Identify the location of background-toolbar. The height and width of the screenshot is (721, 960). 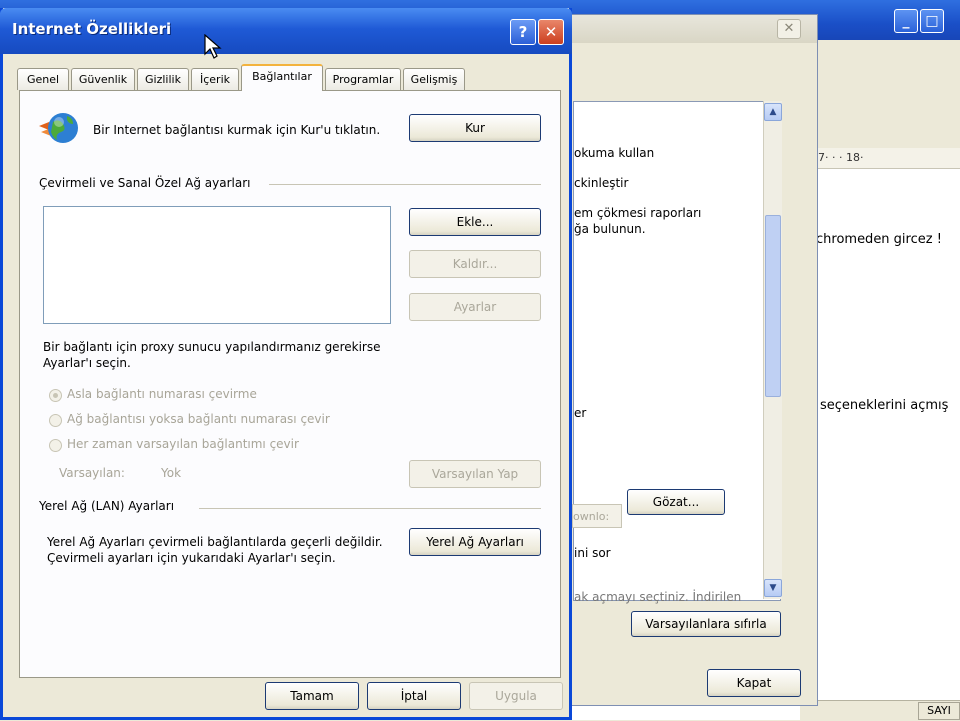
(880, 94).